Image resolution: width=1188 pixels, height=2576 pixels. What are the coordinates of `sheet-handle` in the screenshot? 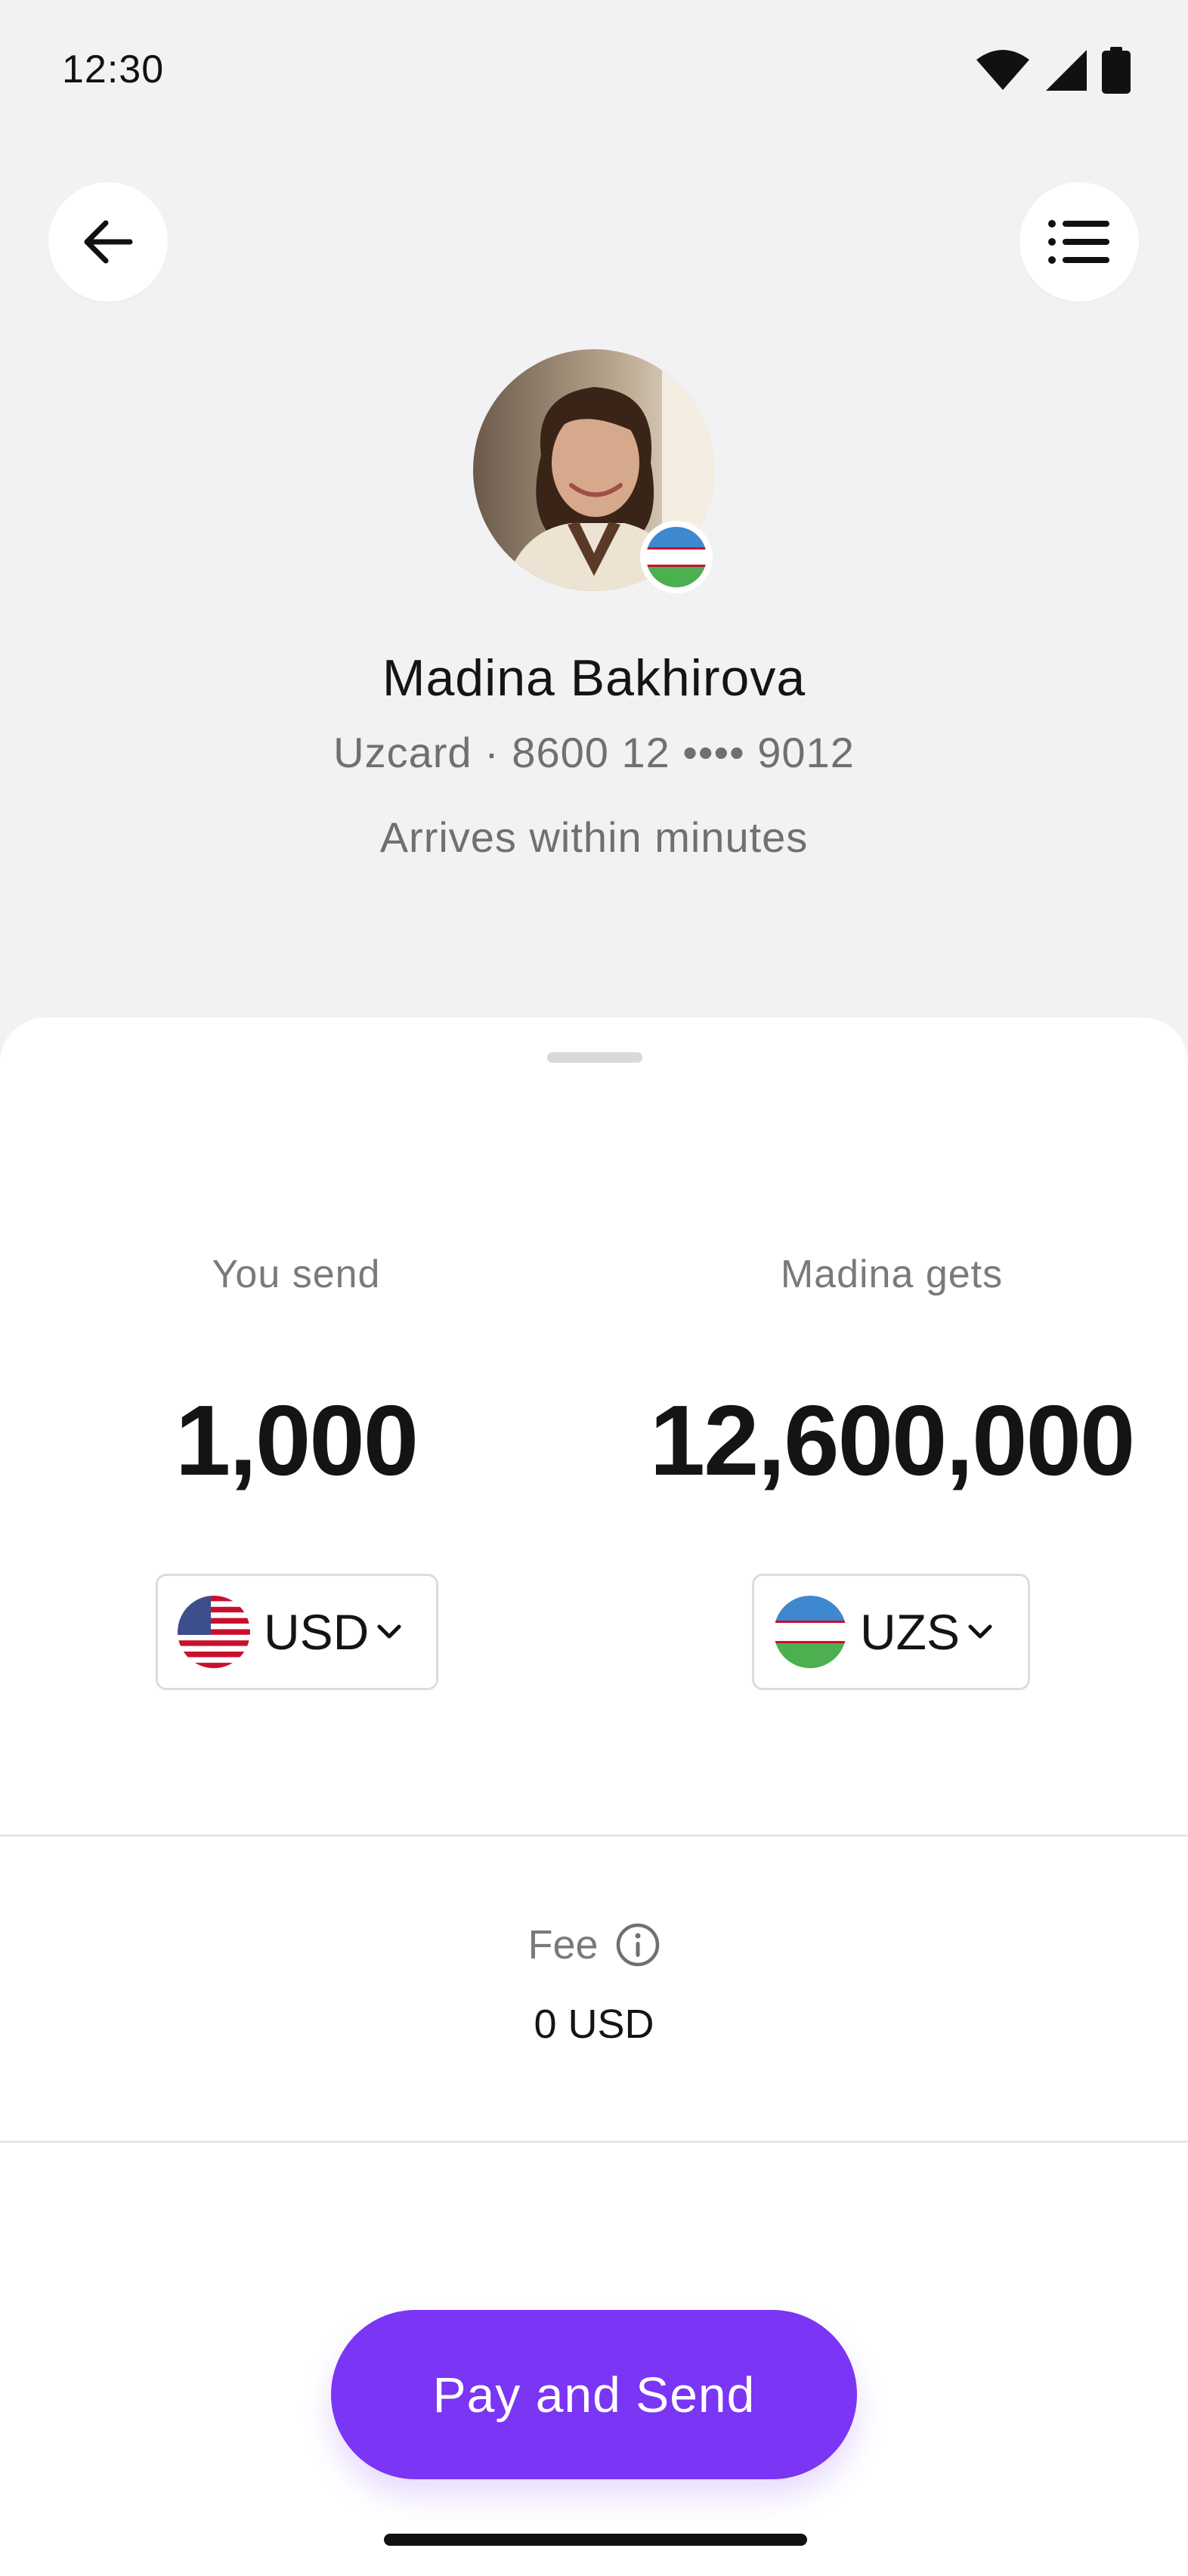 It's located at (594, 1057).